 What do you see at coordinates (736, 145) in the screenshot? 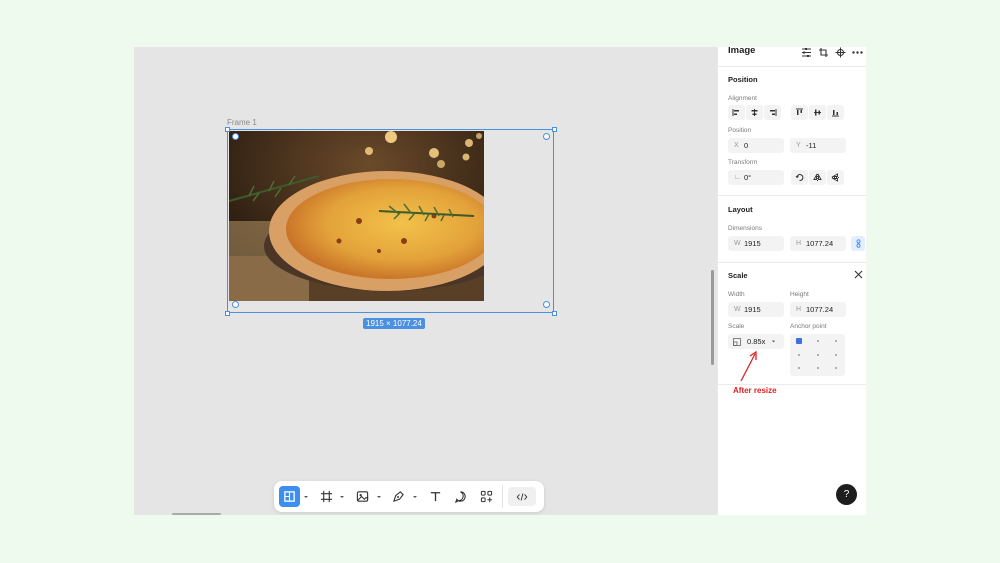
I see `x-prefix: X` at bounding box center [736, 145].